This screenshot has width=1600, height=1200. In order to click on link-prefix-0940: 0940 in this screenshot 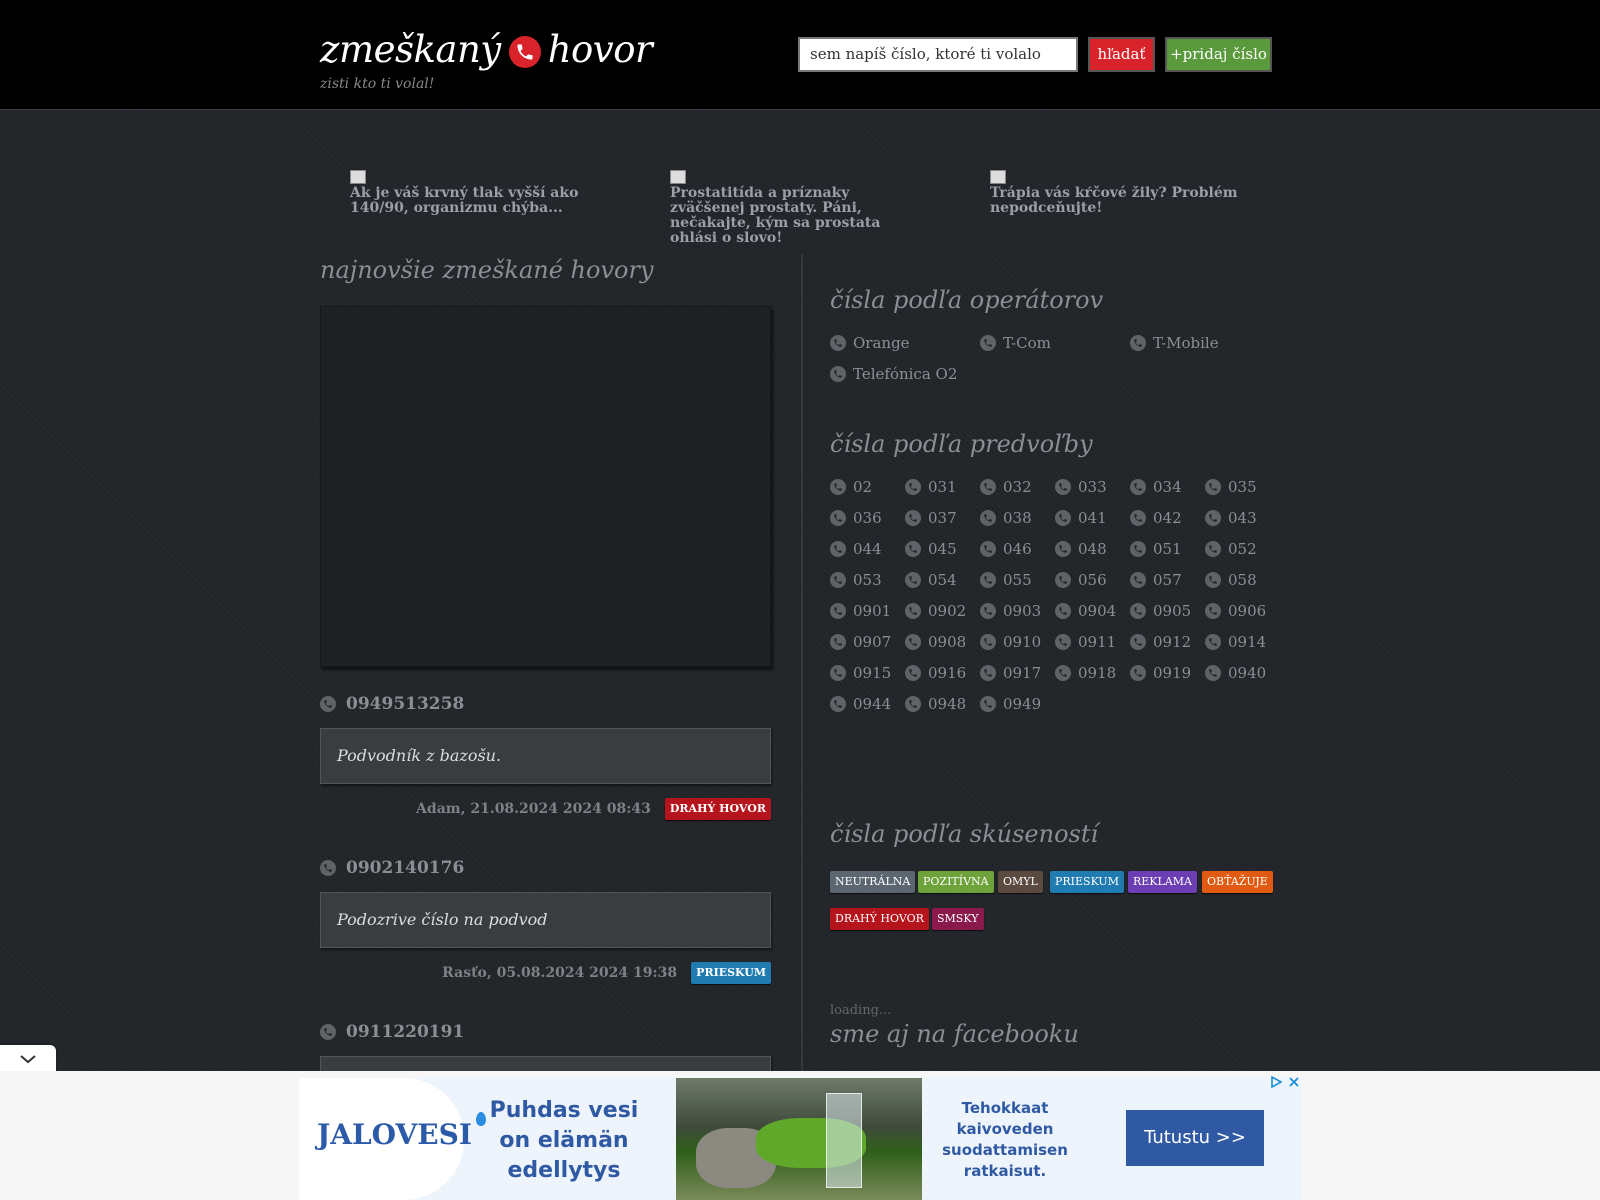, I will do `click(1235, 673)`.